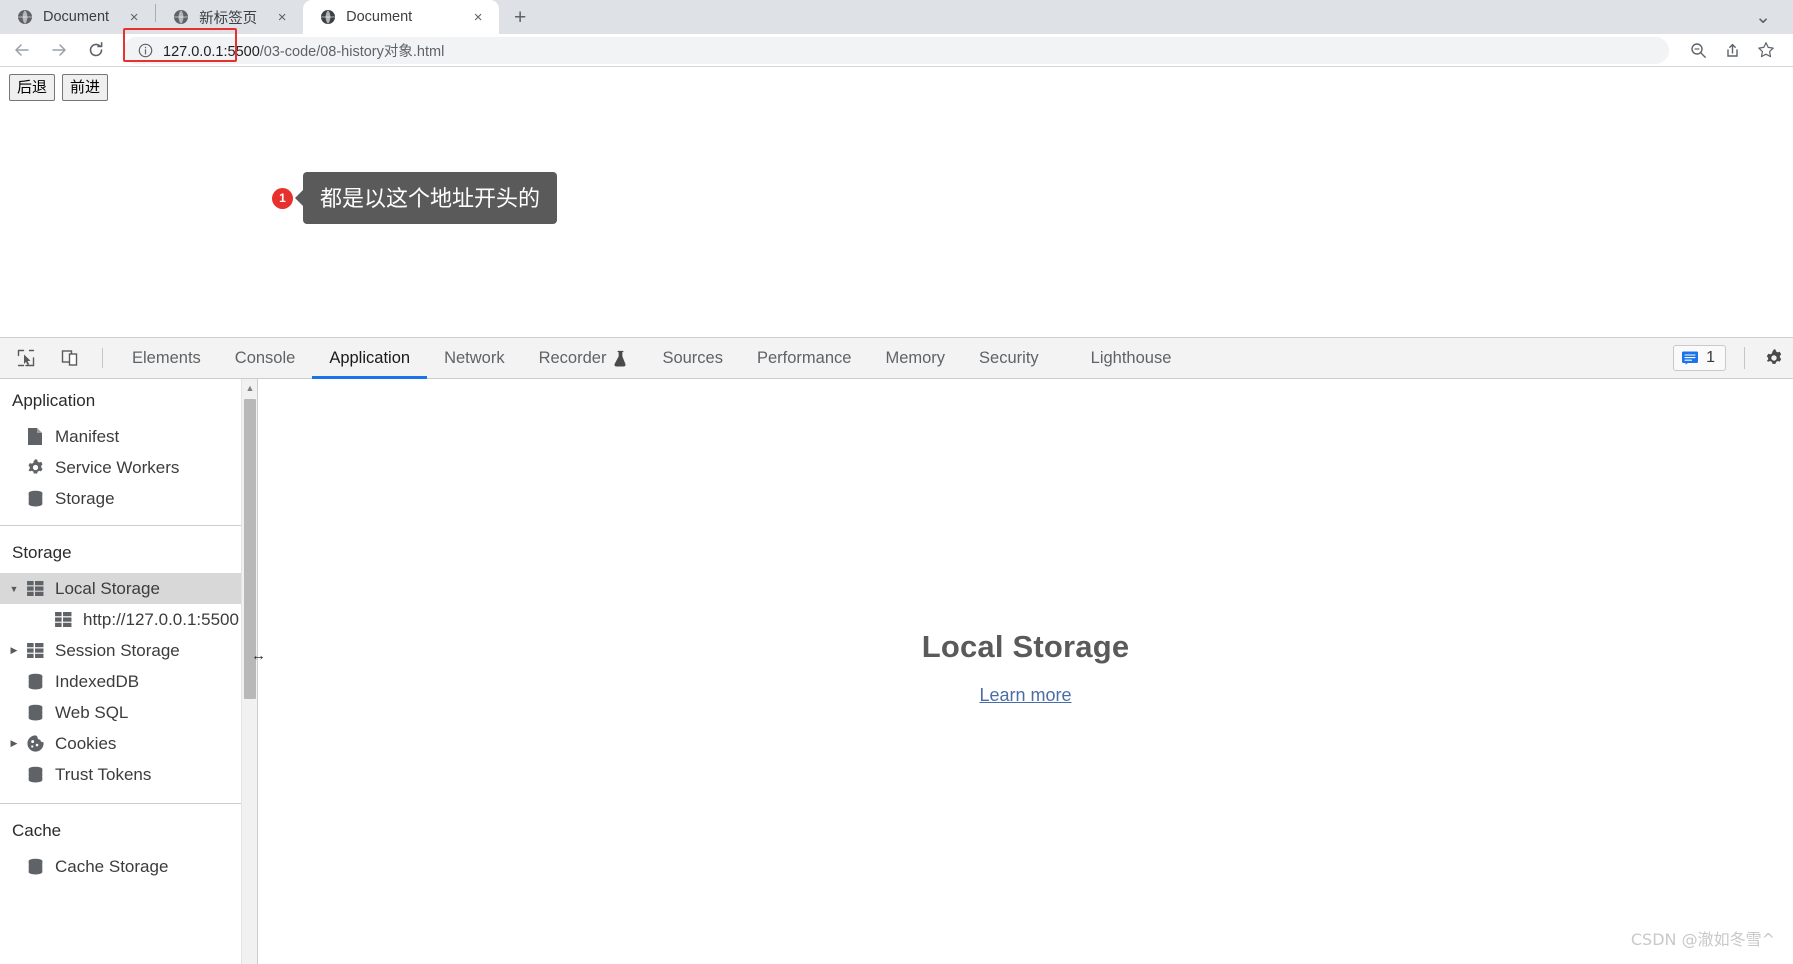 This screenshot has width=1793, height=964. I want to click on toolbar-actions, so click(1736, 50).